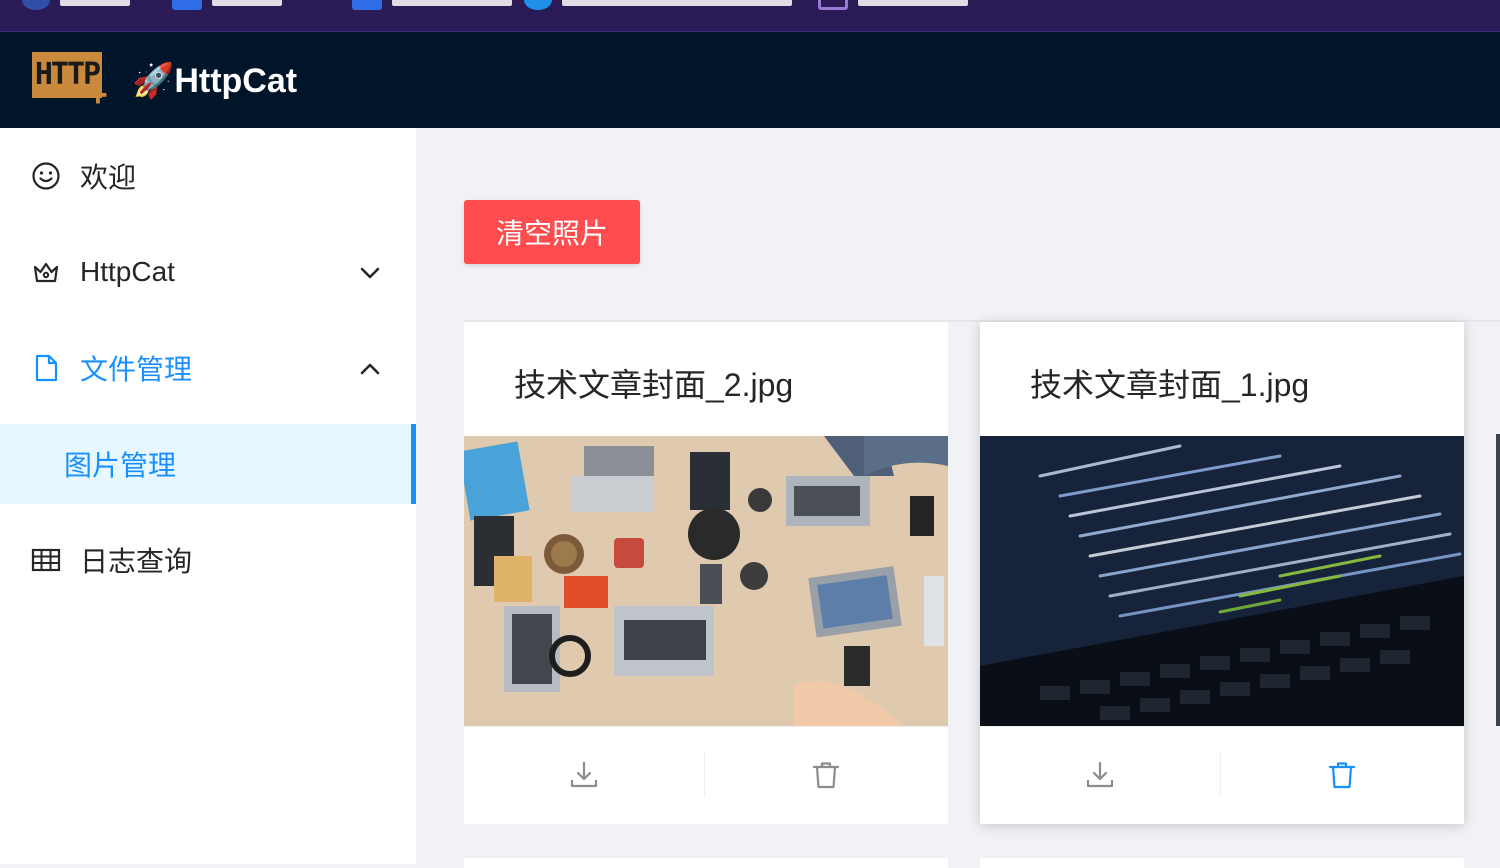  I want to click on next-card-edge, so click(1498, 580).